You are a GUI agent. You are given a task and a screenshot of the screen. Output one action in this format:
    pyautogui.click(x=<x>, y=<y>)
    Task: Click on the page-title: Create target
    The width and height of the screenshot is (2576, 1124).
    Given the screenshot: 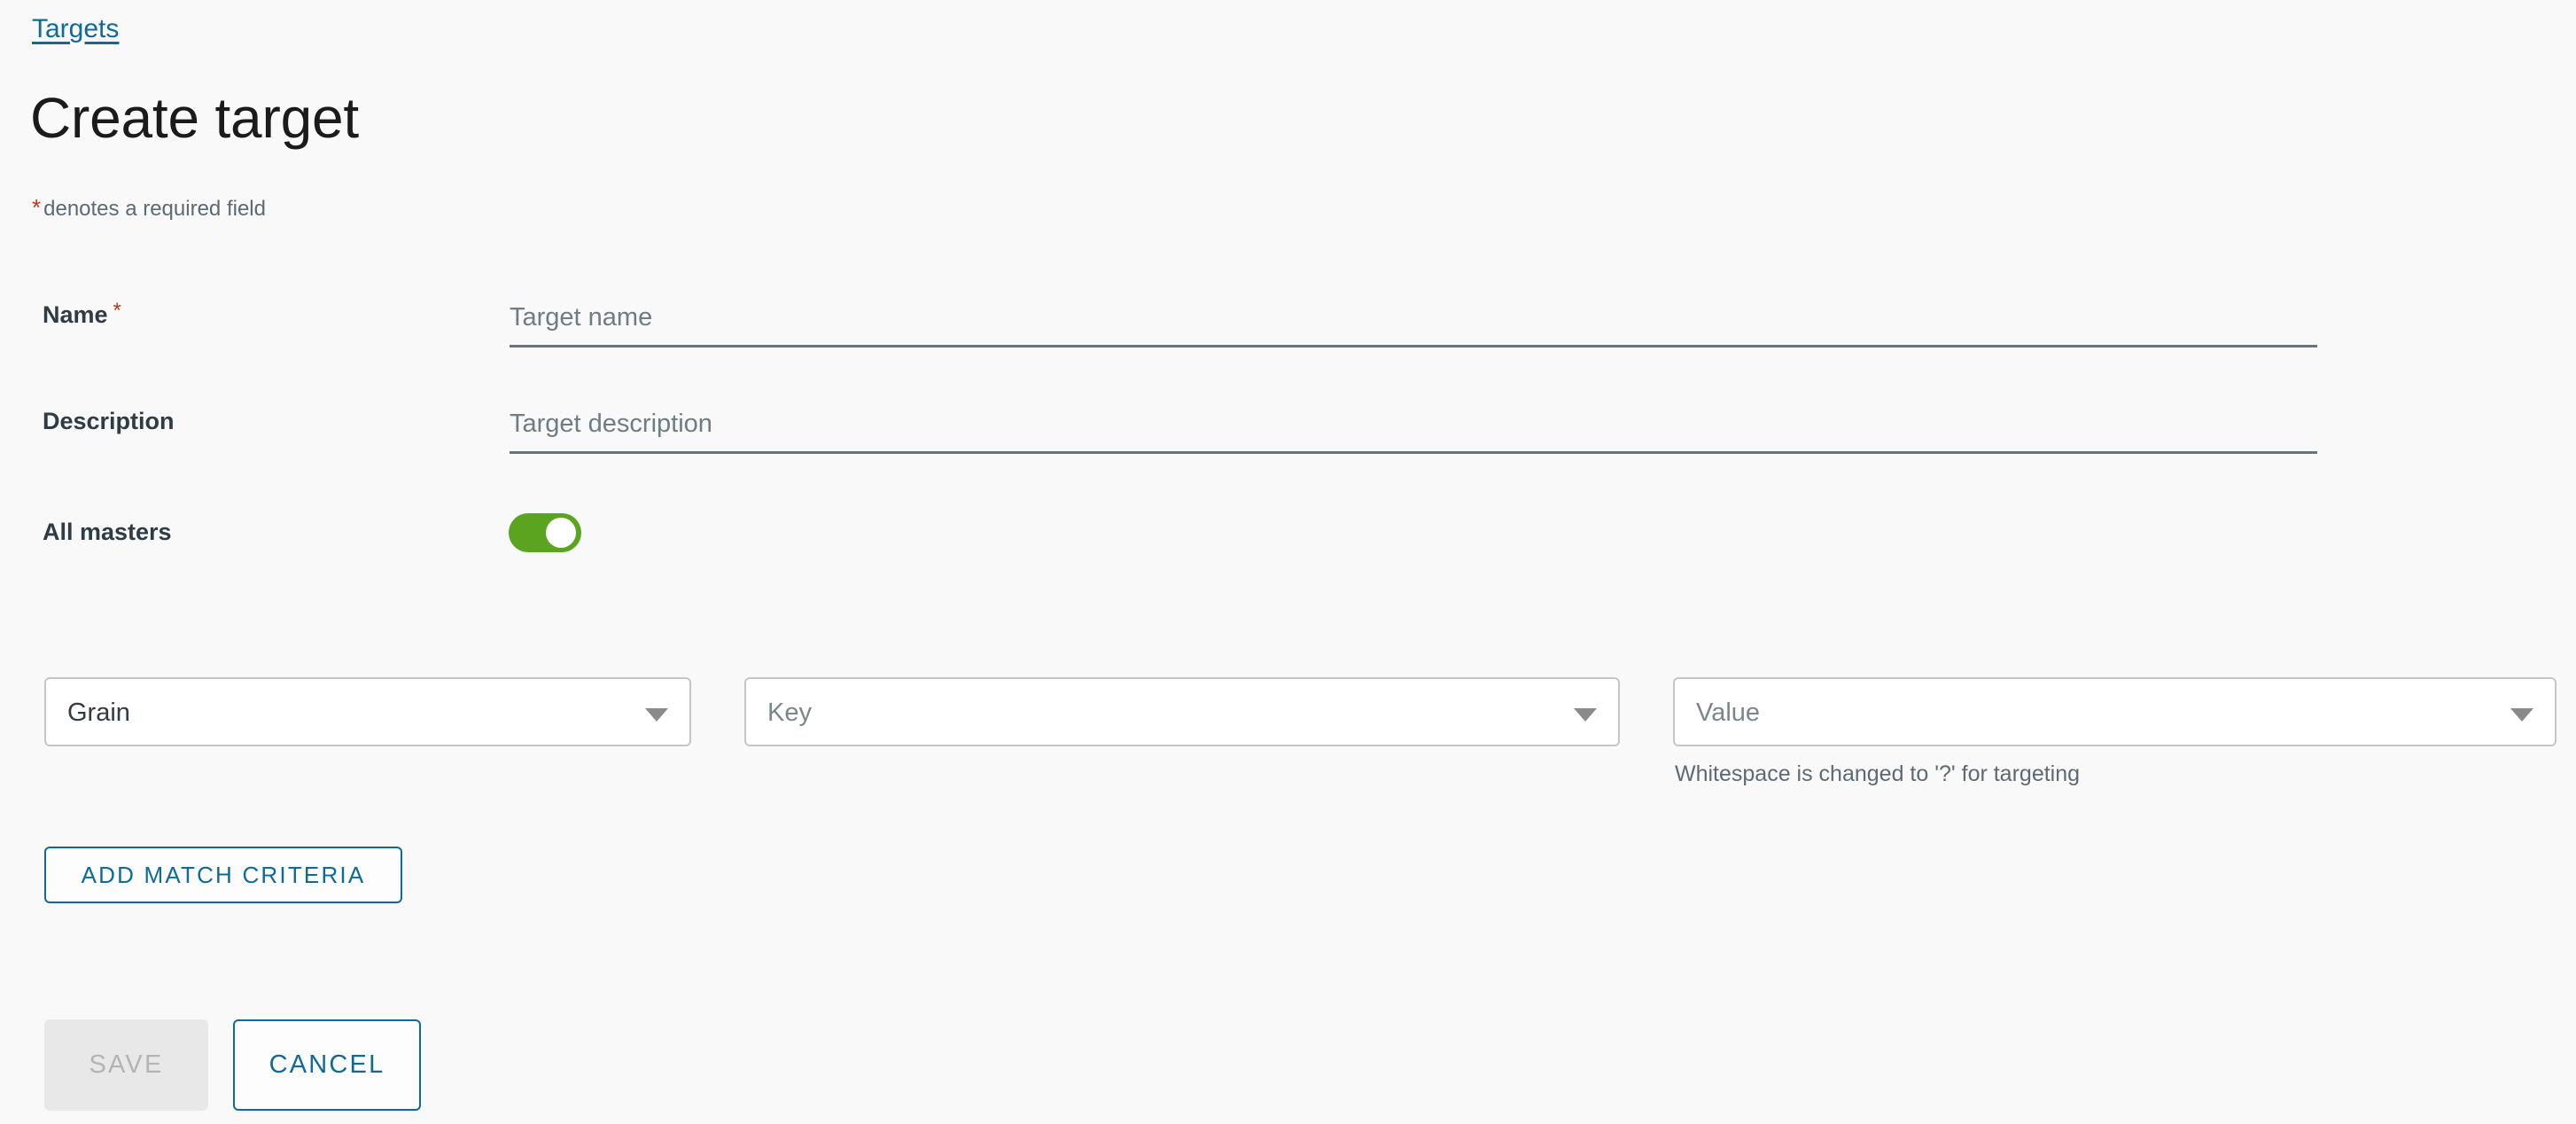 What is the action you would take?
    pyautogui.click(x=195, y=118)
    